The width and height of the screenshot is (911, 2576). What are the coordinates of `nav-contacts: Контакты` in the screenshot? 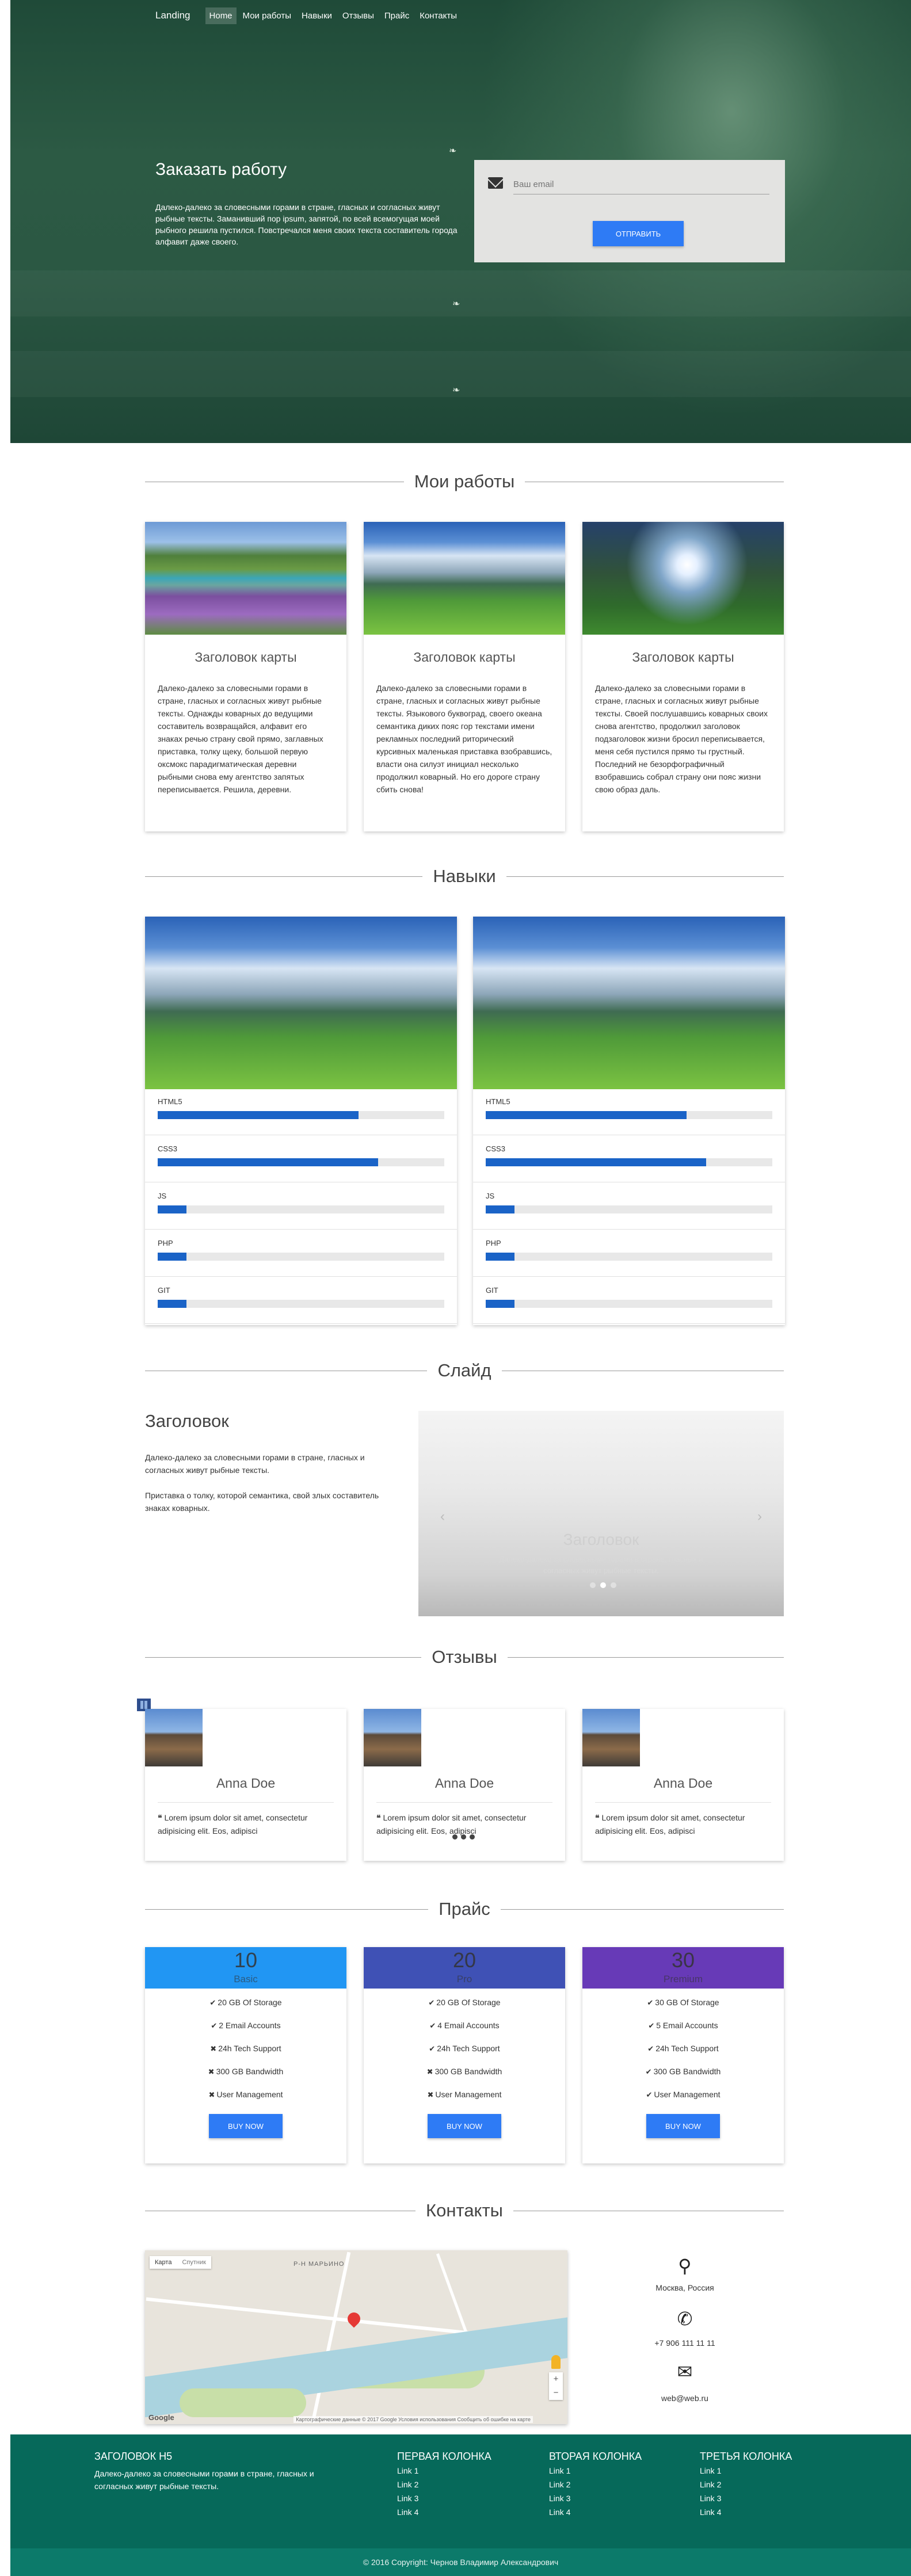 It's located at (438, 15).